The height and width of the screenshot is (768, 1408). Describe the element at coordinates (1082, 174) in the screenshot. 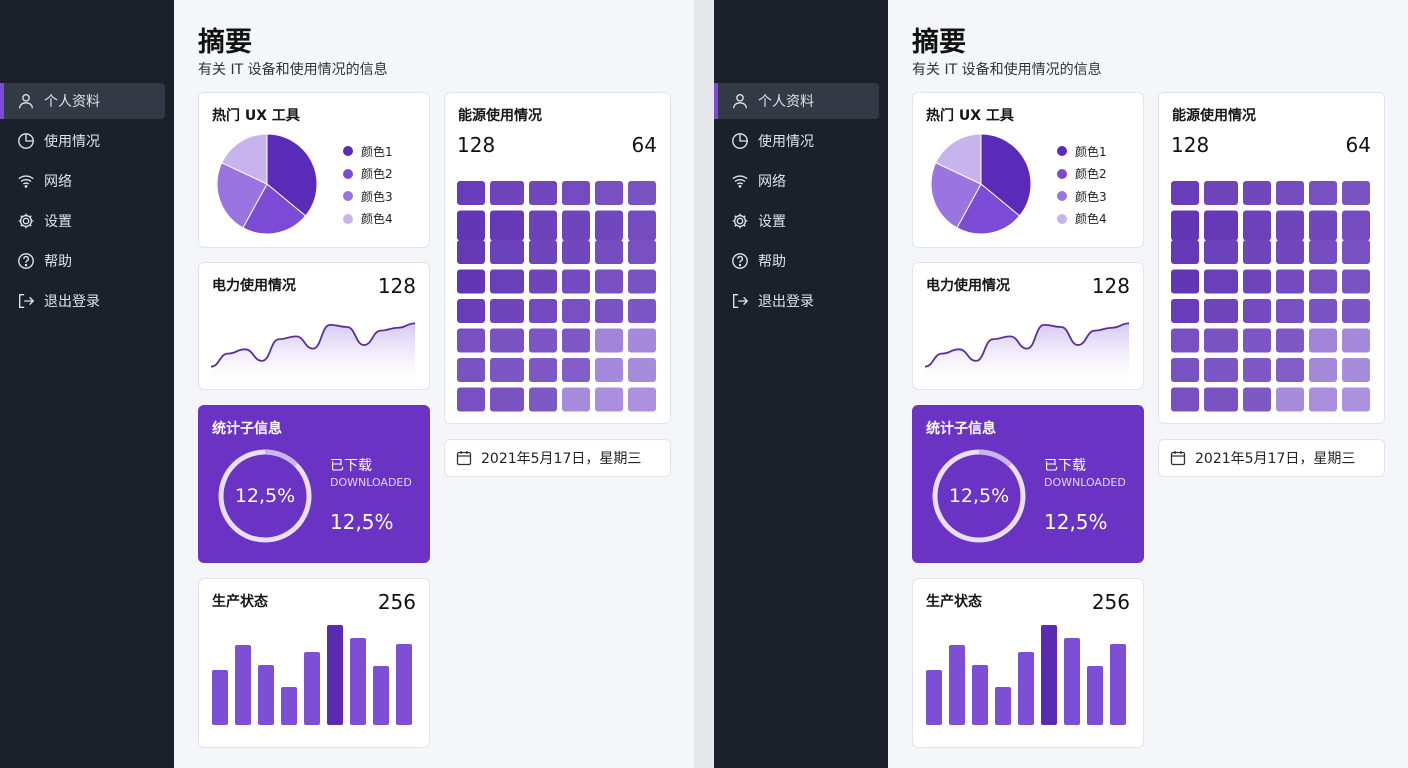

I see `legend-item: 颜色2` at that location.